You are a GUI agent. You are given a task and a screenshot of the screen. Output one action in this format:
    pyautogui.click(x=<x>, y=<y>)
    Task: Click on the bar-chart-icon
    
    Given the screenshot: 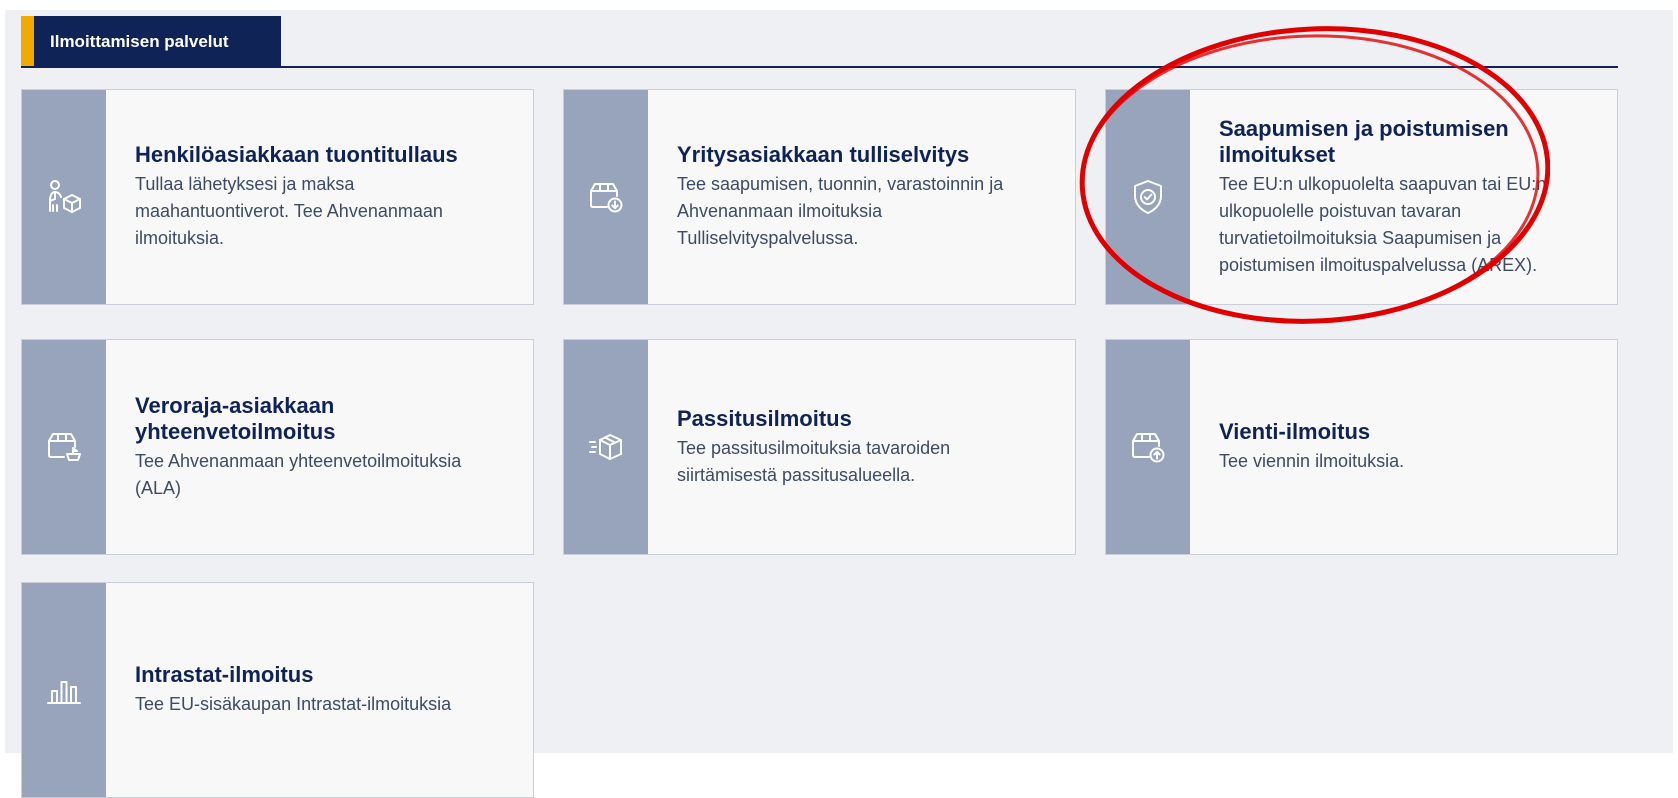 What is the action you would take?
    pyautogui.click(x=64, y=690)
    